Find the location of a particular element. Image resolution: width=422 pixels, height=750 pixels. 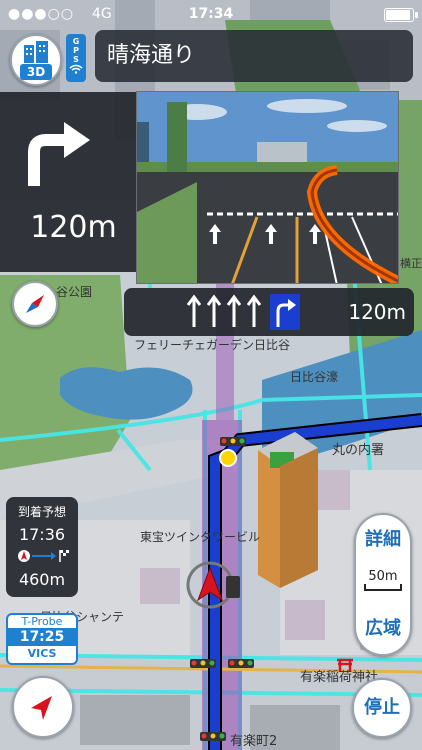

compass-button is located at coordinates (35, 304).